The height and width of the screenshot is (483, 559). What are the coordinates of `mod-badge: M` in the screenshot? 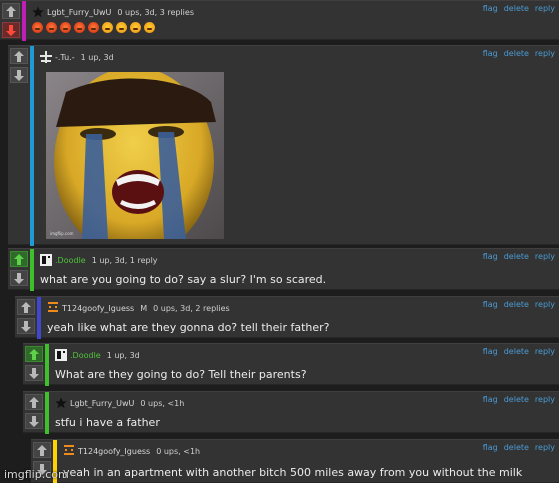 It's located at (144, 308).